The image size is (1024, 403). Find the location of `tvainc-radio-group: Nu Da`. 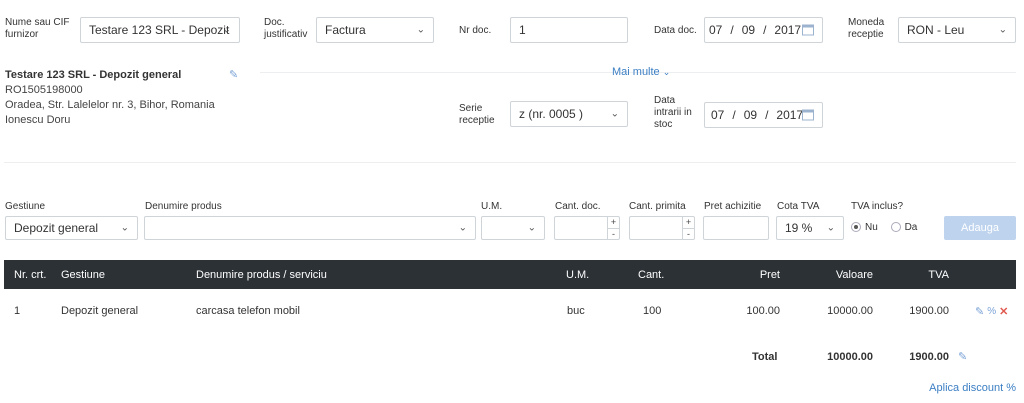

tvainc-radio-group: Nu Da is located at coordinates (884, 227).